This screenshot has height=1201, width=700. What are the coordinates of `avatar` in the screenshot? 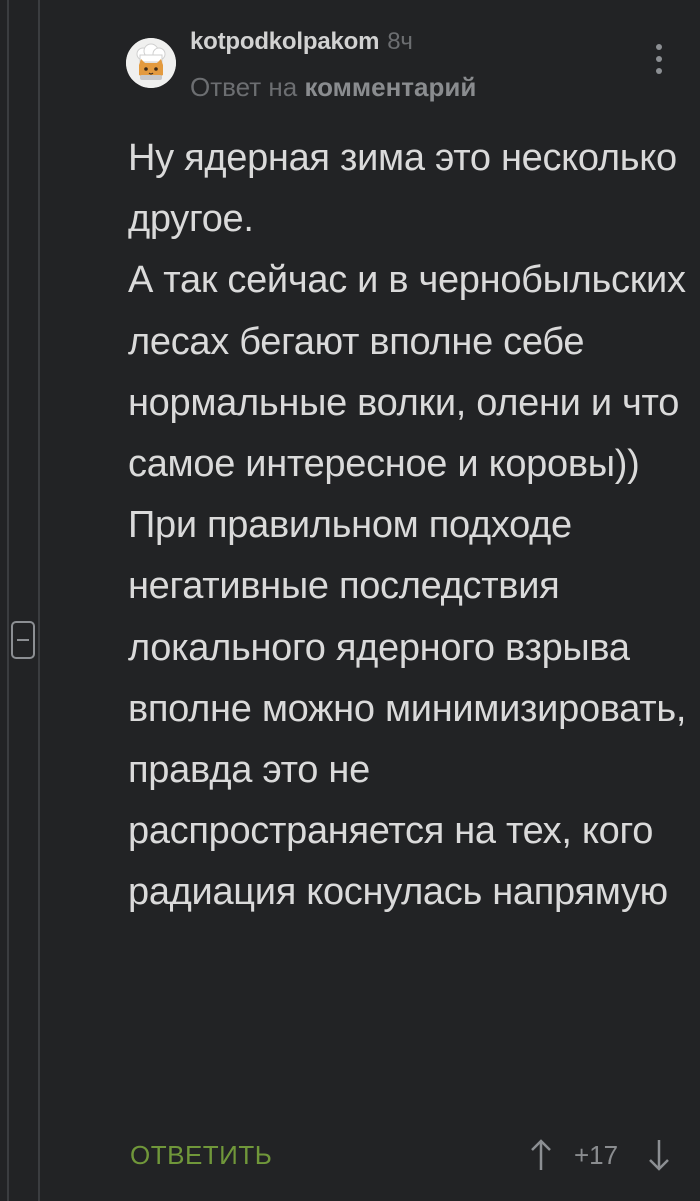 It's located at (151, 63).